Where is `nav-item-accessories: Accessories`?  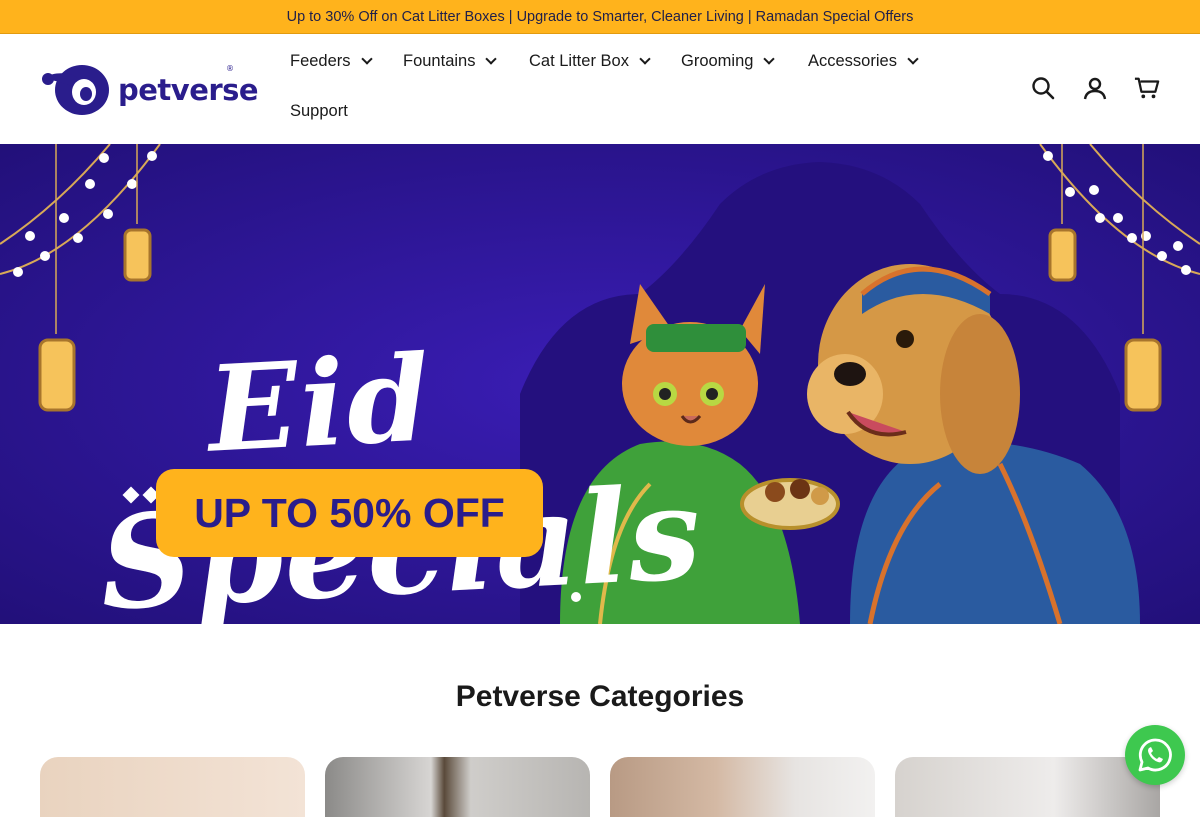
nav-item-accessories: Accessories is located at coordinates (863, 61).